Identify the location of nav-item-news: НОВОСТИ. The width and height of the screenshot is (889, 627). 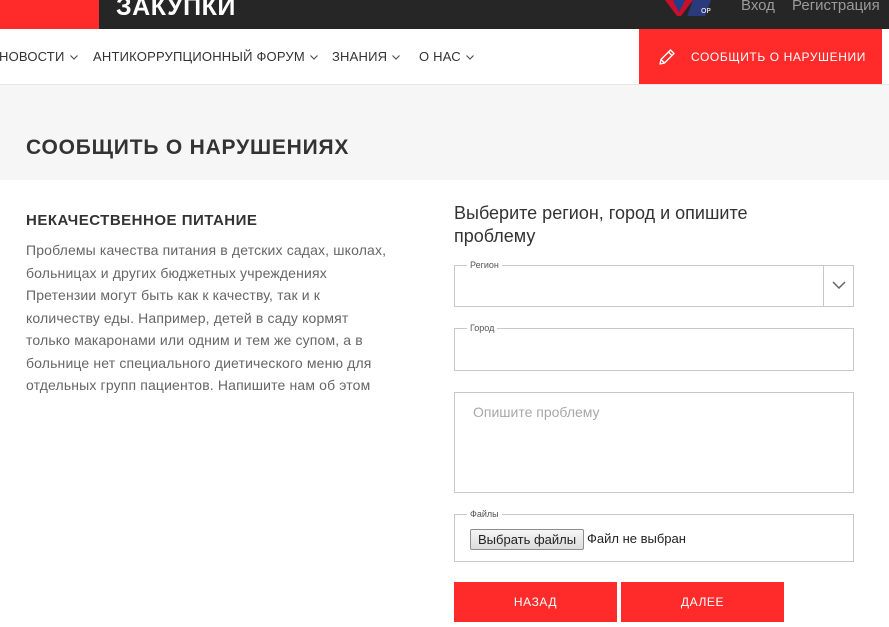
(39, 57).